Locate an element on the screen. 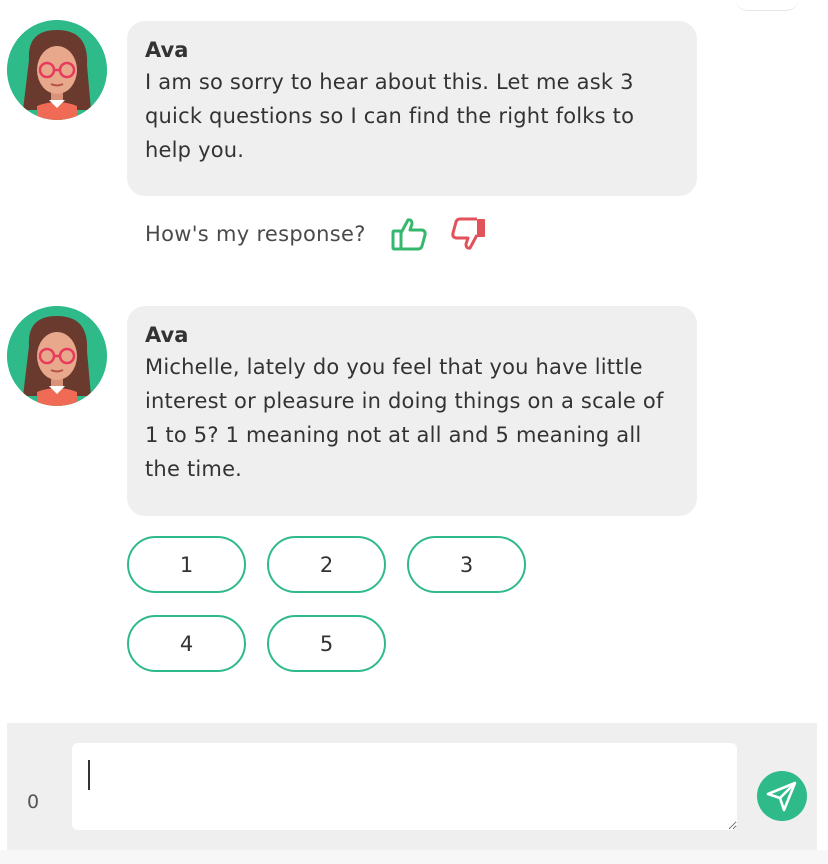  response-feedback: How's my response? is located at coordinates (316, 234).